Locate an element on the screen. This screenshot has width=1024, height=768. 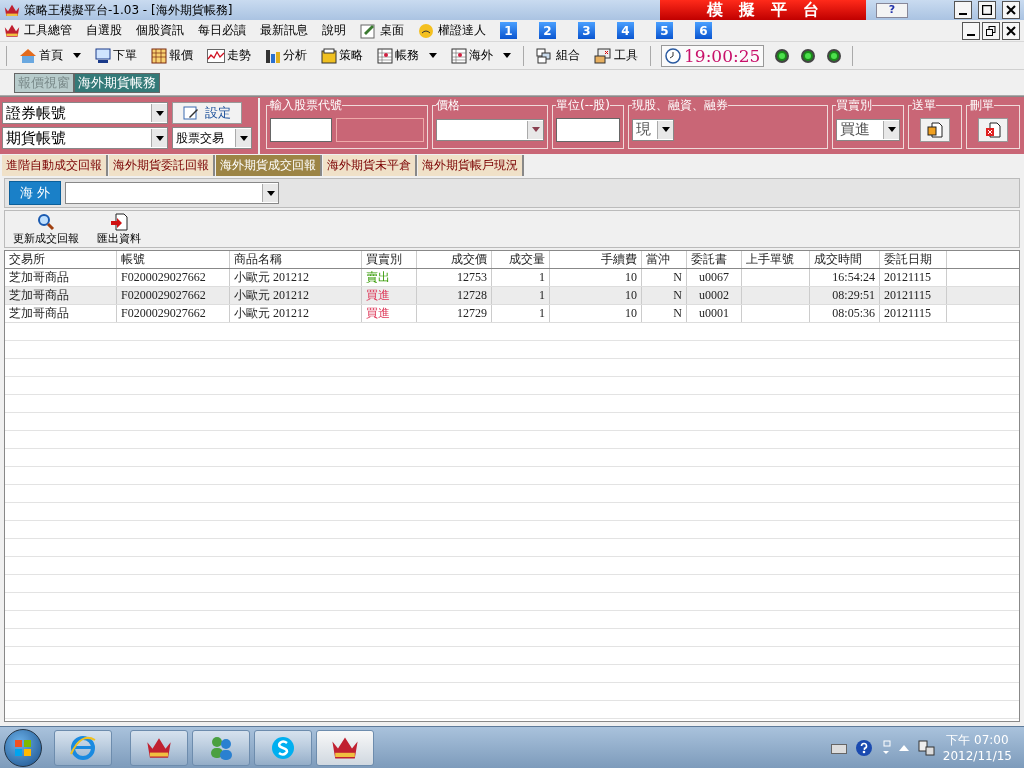
table-row: 芝加哥商品 F0200029027662 小歐元 201212 買進 12728 1 10 N u0002 08:29:51 20121115 is located at coordinates (512, 296).